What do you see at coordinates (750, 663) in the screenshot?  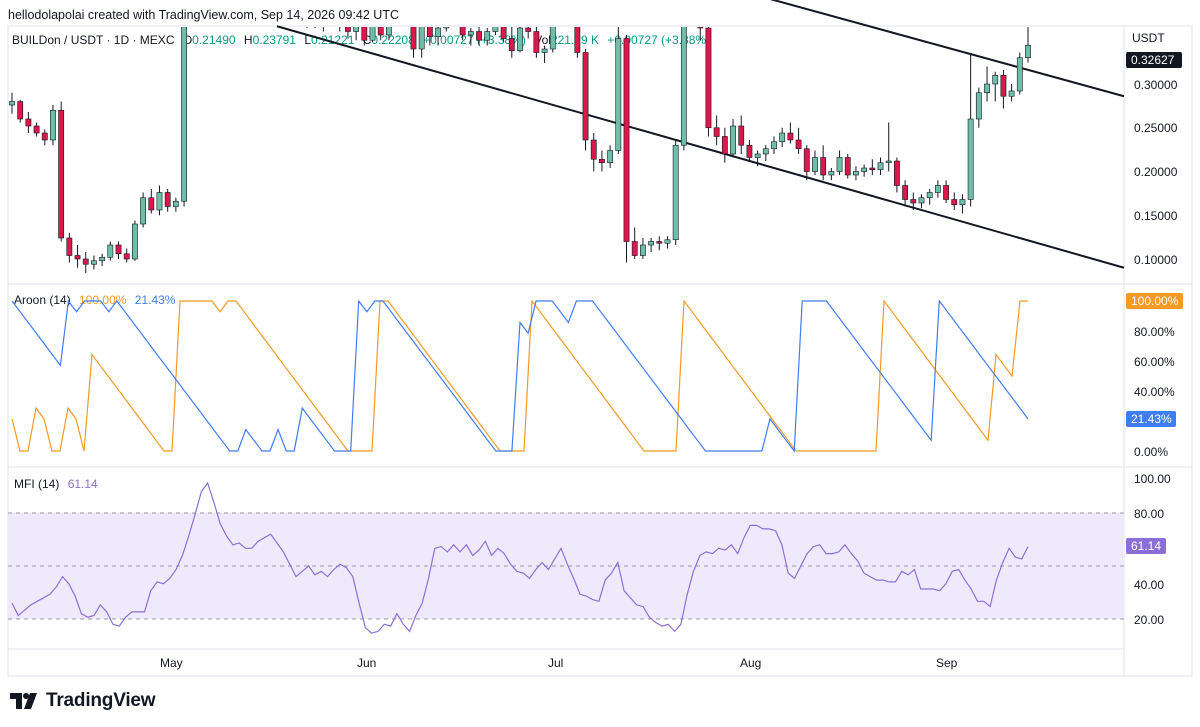 I see `time-label-aug: Aug` at bounding box center [750, 663].